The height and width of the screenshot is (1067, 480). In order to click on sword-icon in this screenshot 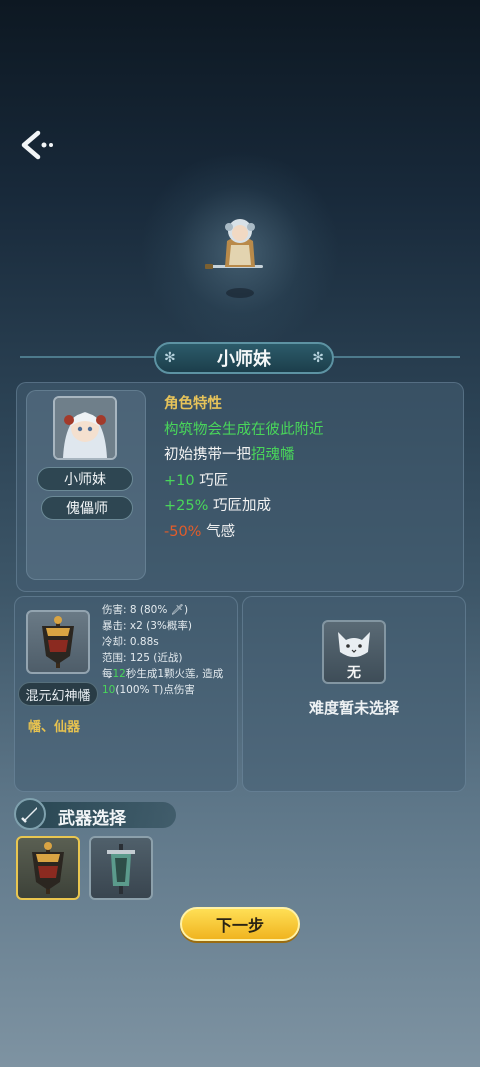, I will do `click(29, 815)`.